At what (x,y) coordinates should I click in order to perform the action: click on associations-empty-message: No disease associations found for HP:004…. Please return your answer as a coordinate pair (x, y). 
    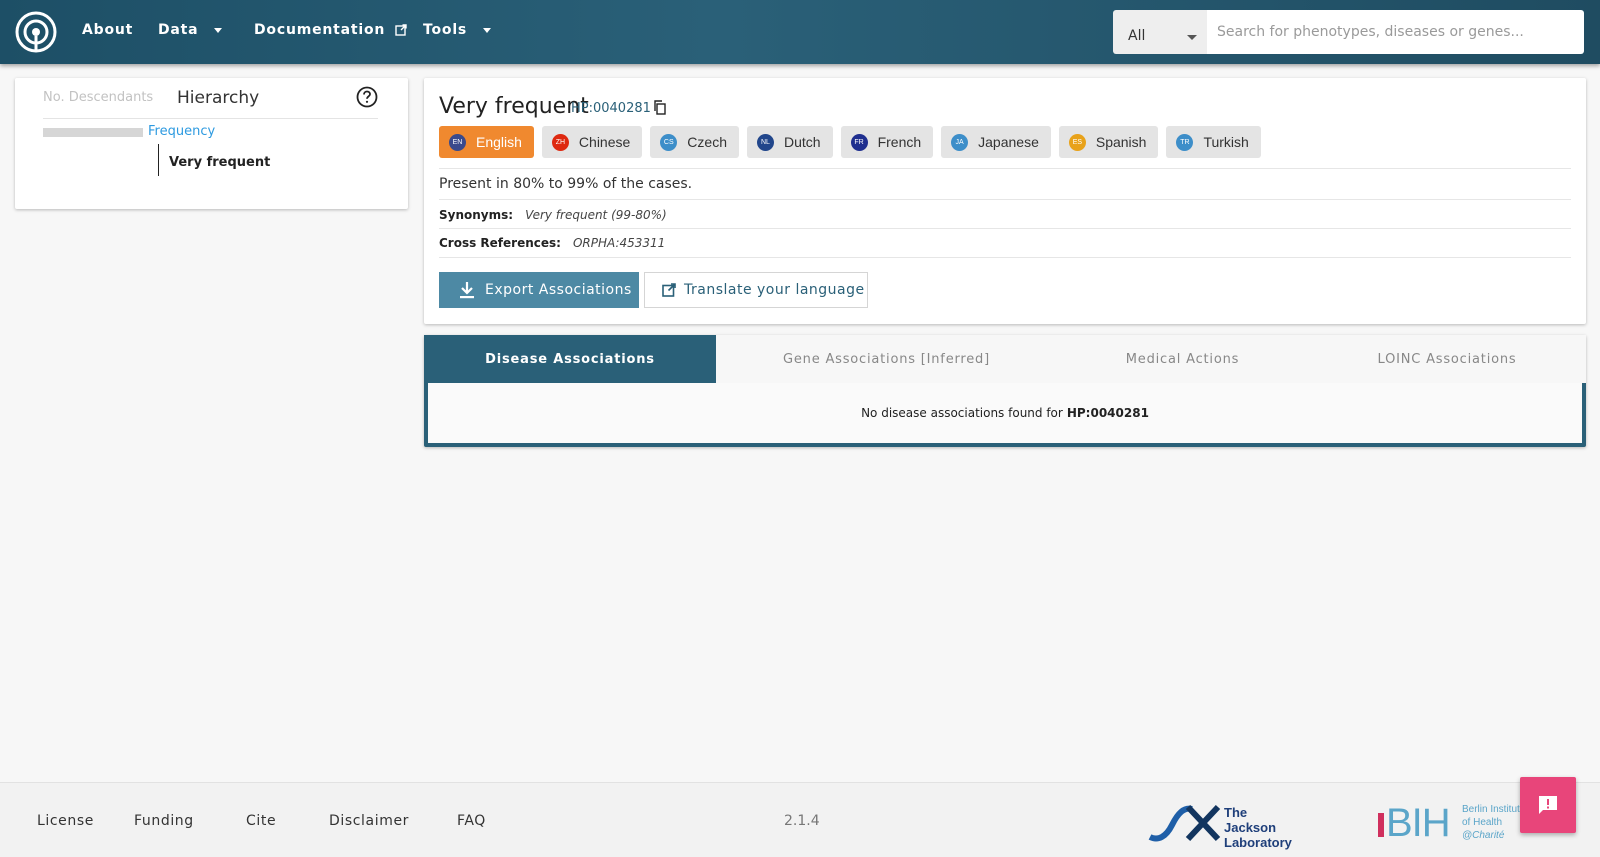
    Looking at the image, I should click on (1005, 413).